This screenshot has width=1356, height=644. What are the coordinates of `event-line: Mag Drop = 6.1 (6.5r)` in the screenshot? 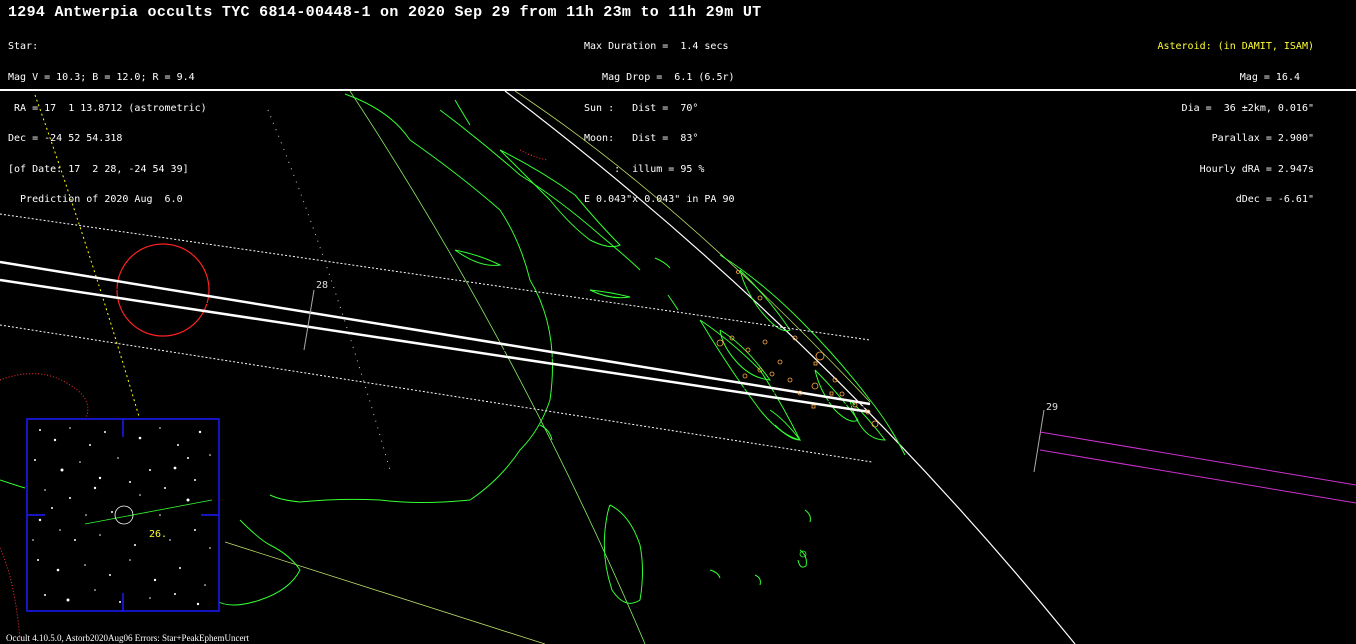 It's located at (659, 77).